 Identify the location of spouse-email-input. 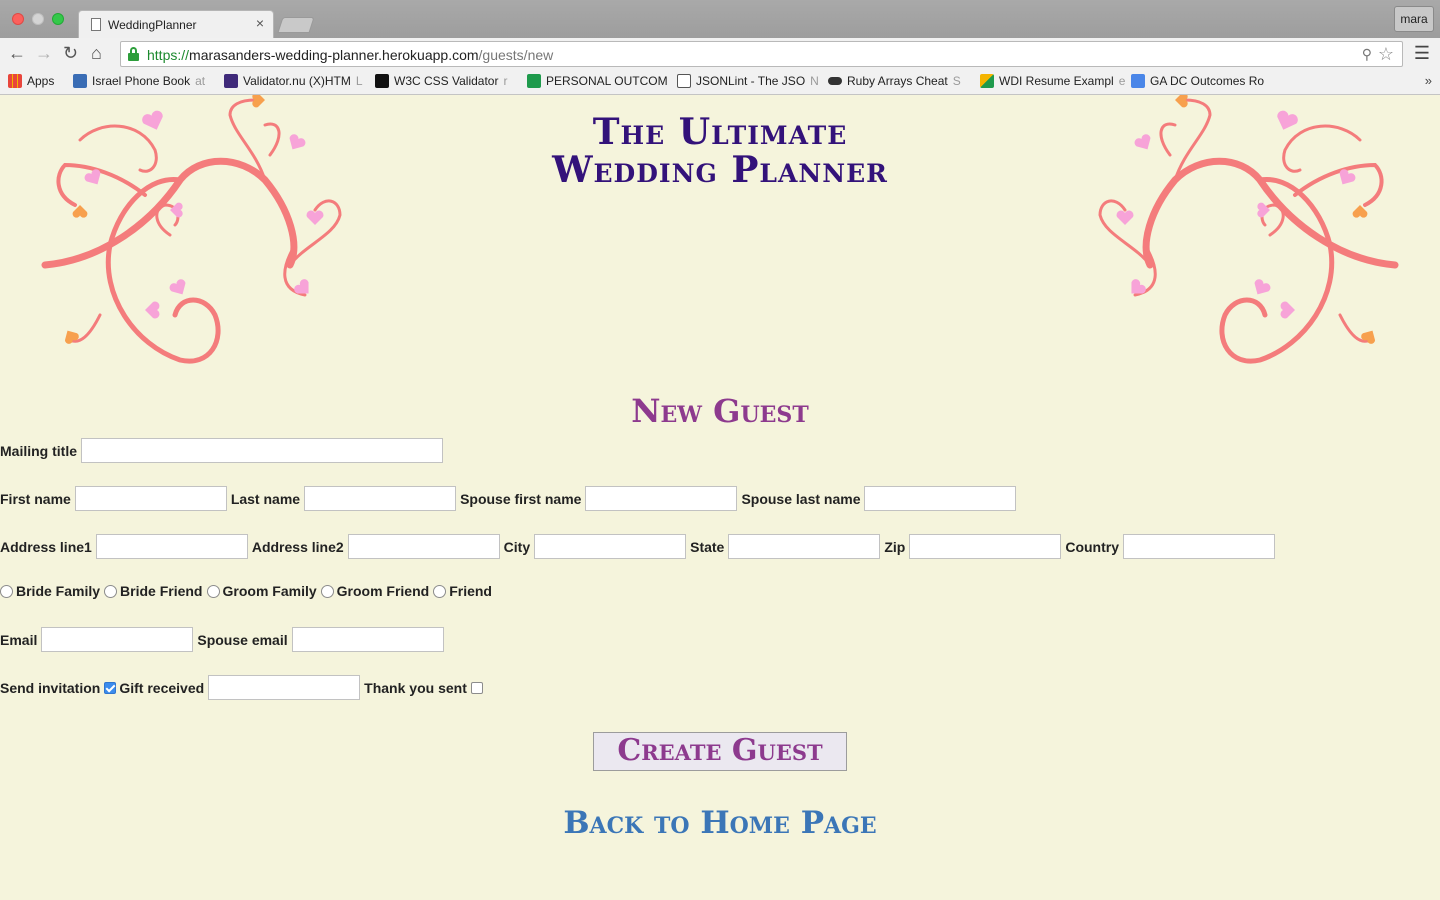
(367, 639).